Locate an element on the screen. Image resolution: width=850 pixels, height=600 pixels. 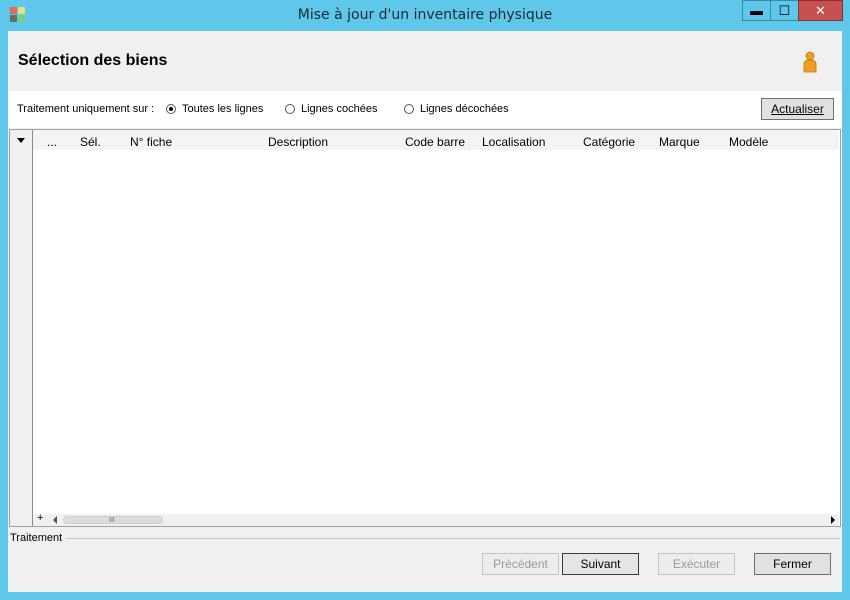
close-button: ✕ is located at coordinates (820, 10).